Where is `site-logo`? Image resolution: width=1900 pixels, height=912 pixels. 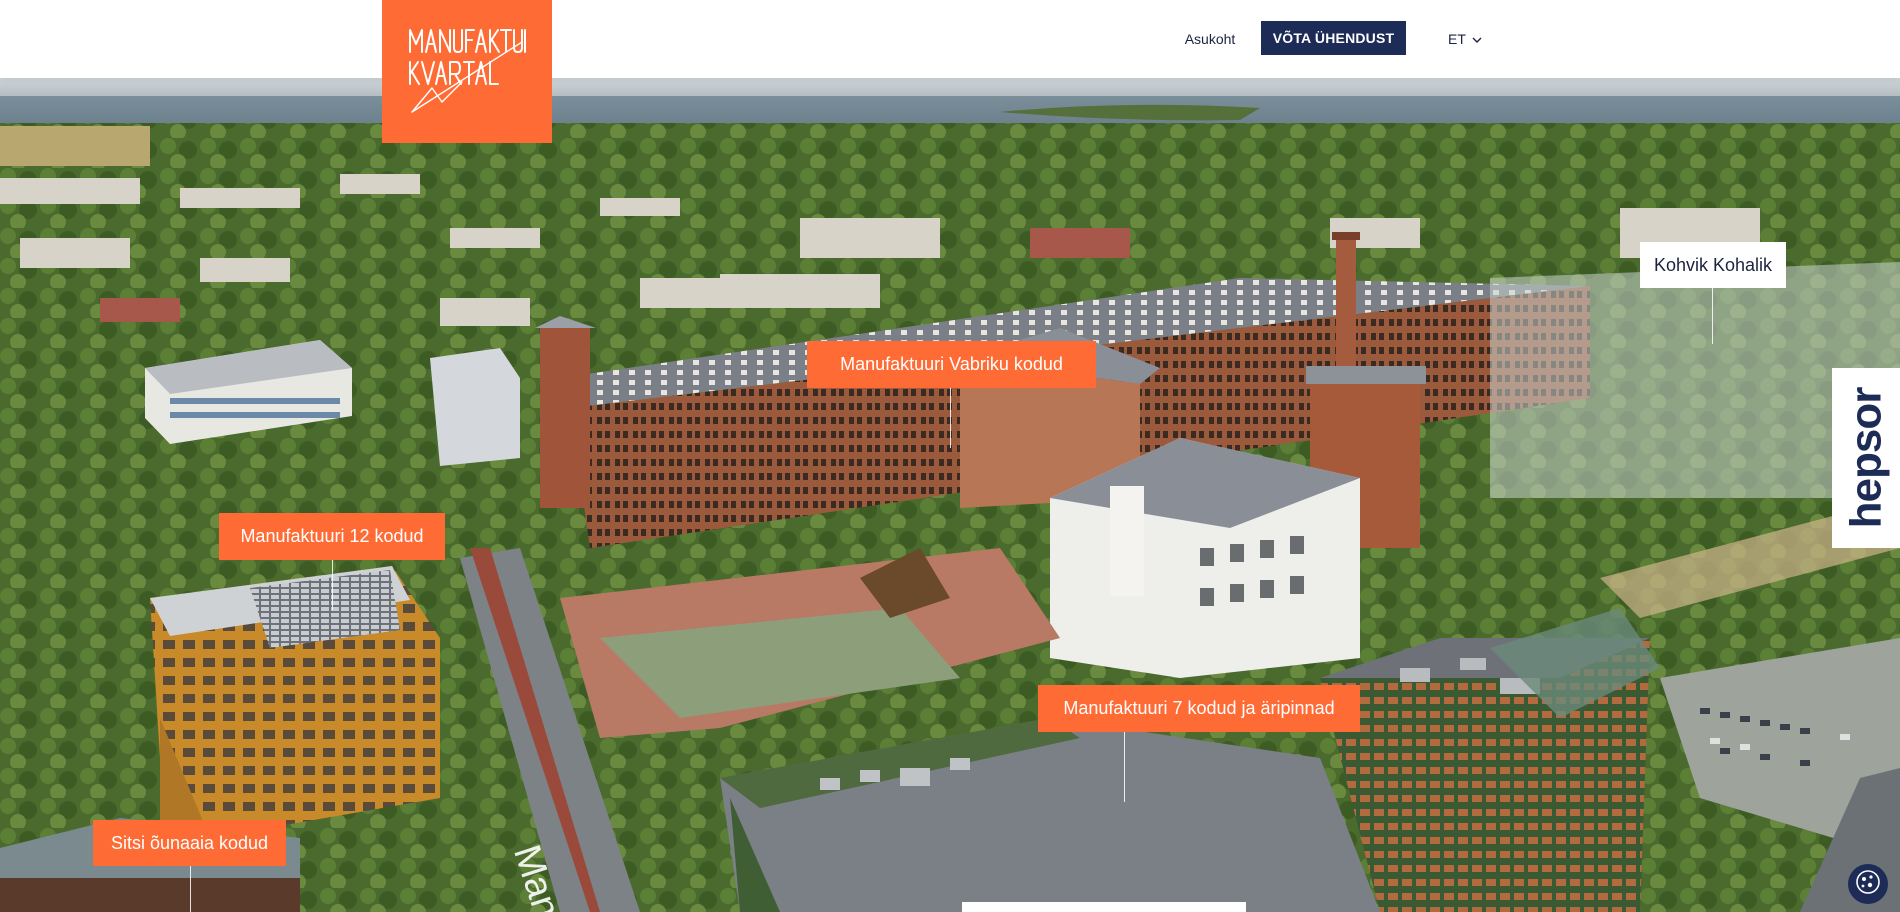
site-logo is located at coordinates (467, 71).